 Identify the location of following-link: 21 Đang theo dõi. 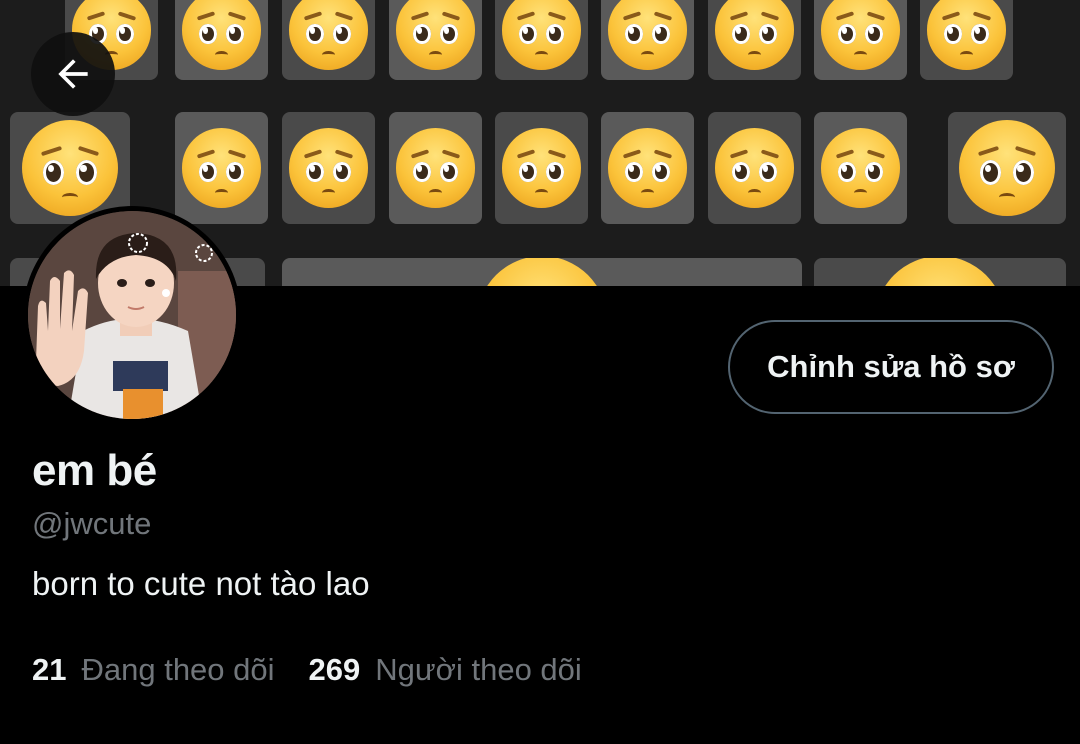
(153, 670).